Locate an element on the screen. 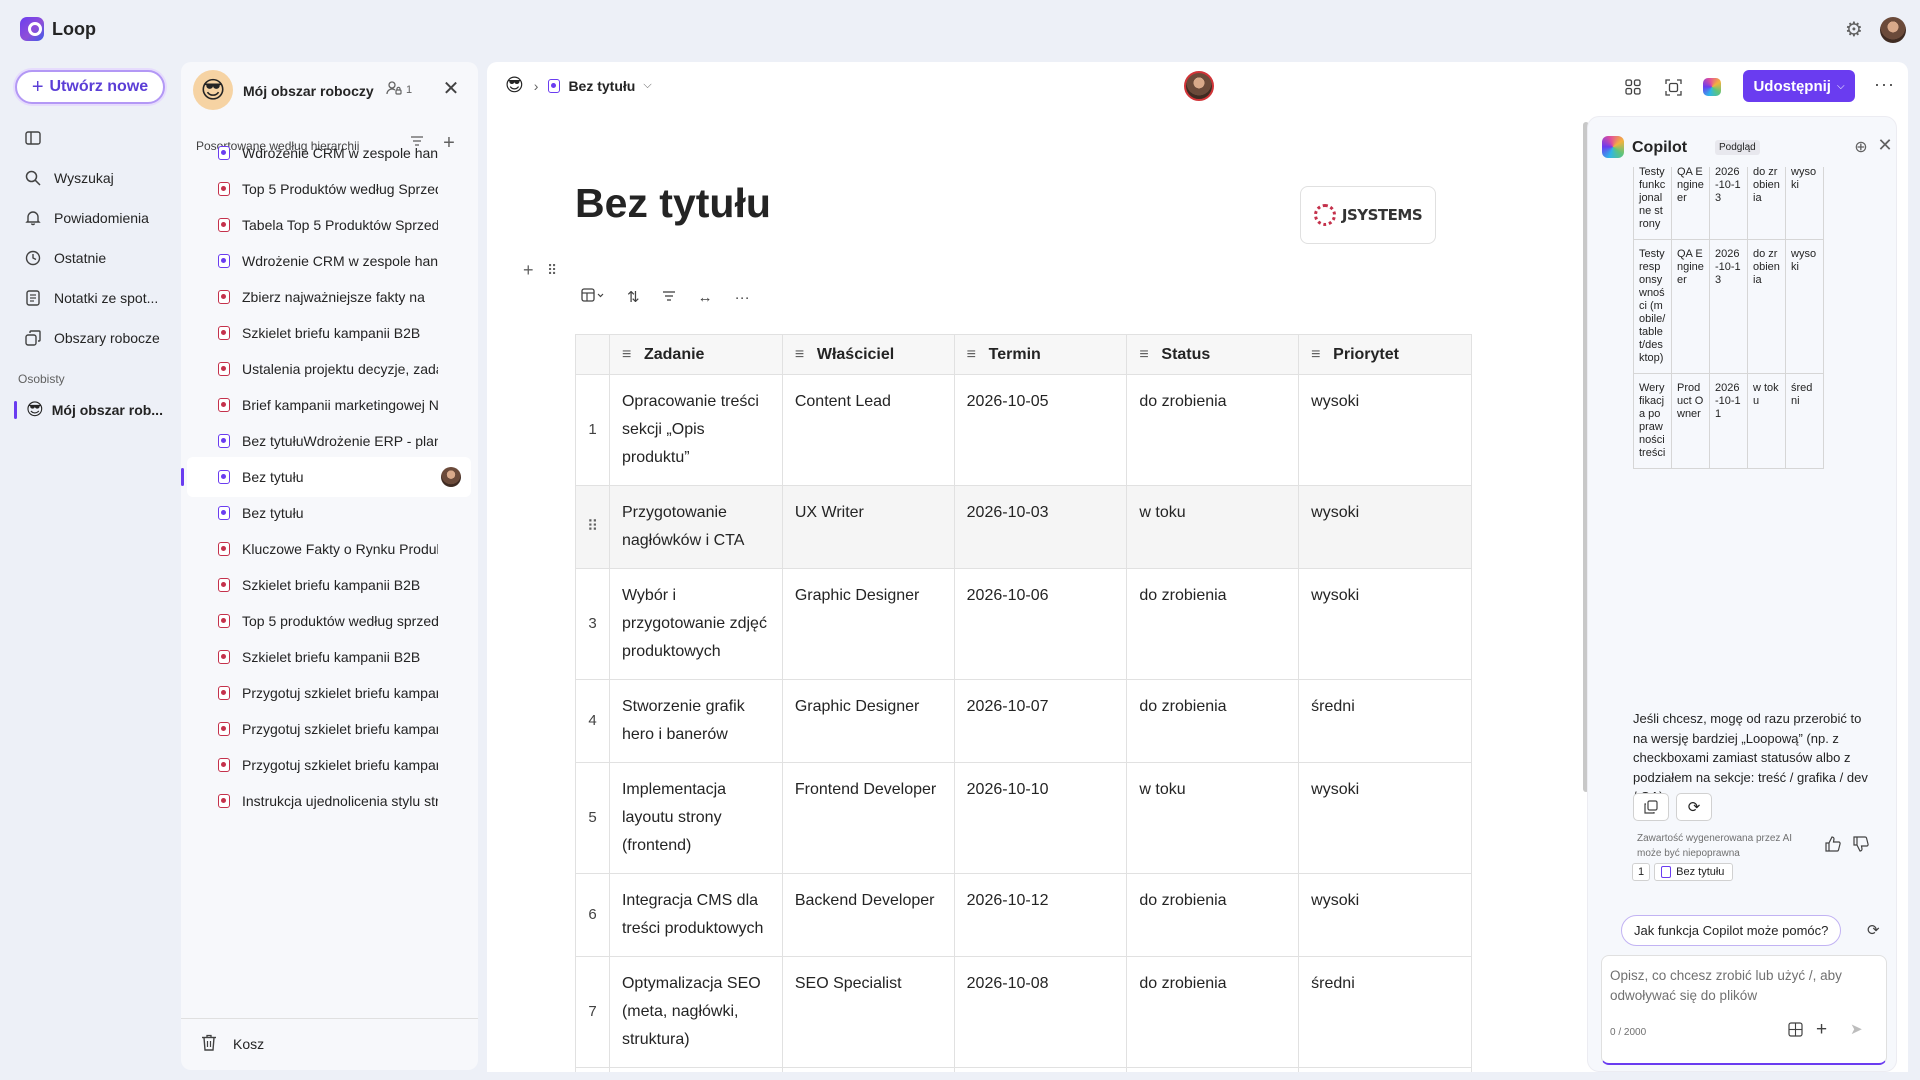  new-chat-icon: ⊕ is located at coordinates (1861, 147).